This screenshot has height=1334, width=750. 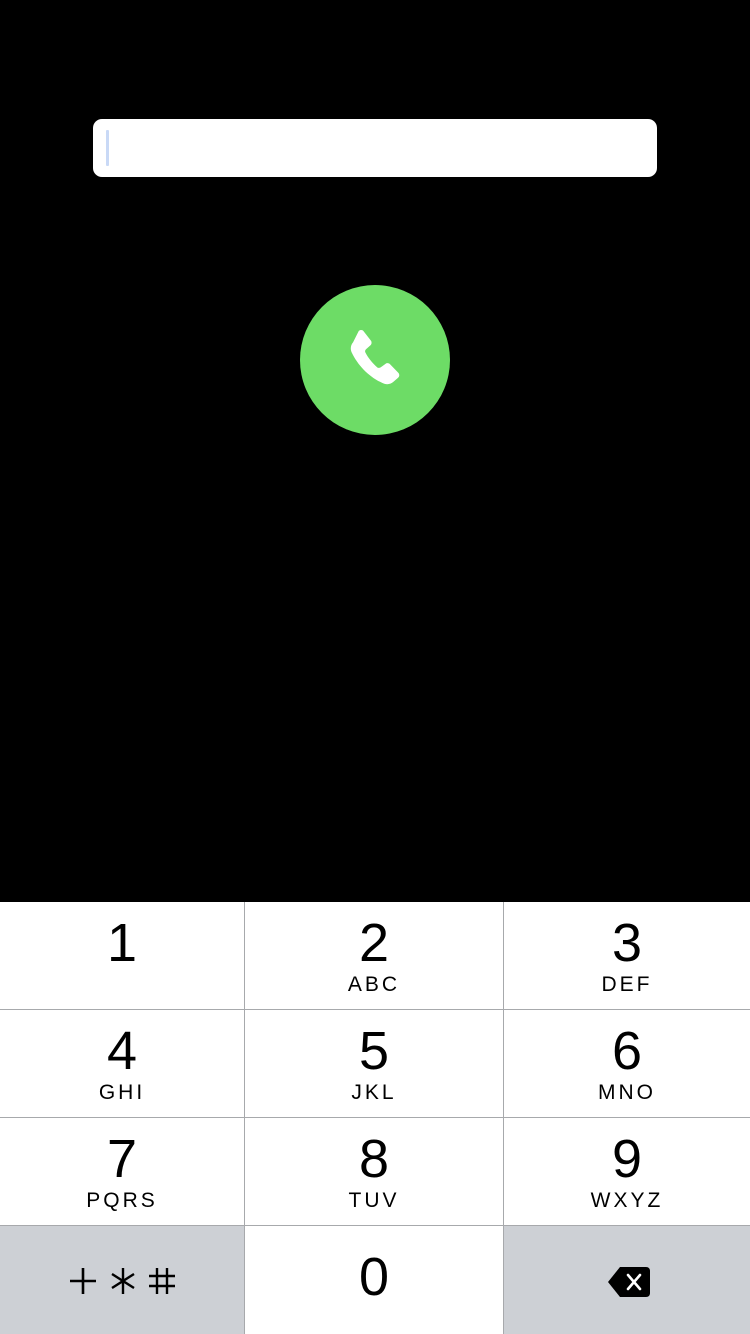 What do you see at coordinates (374, 1277) in the screenshot?
I see `key-digit: 0` at bounding box center [374, 1277].